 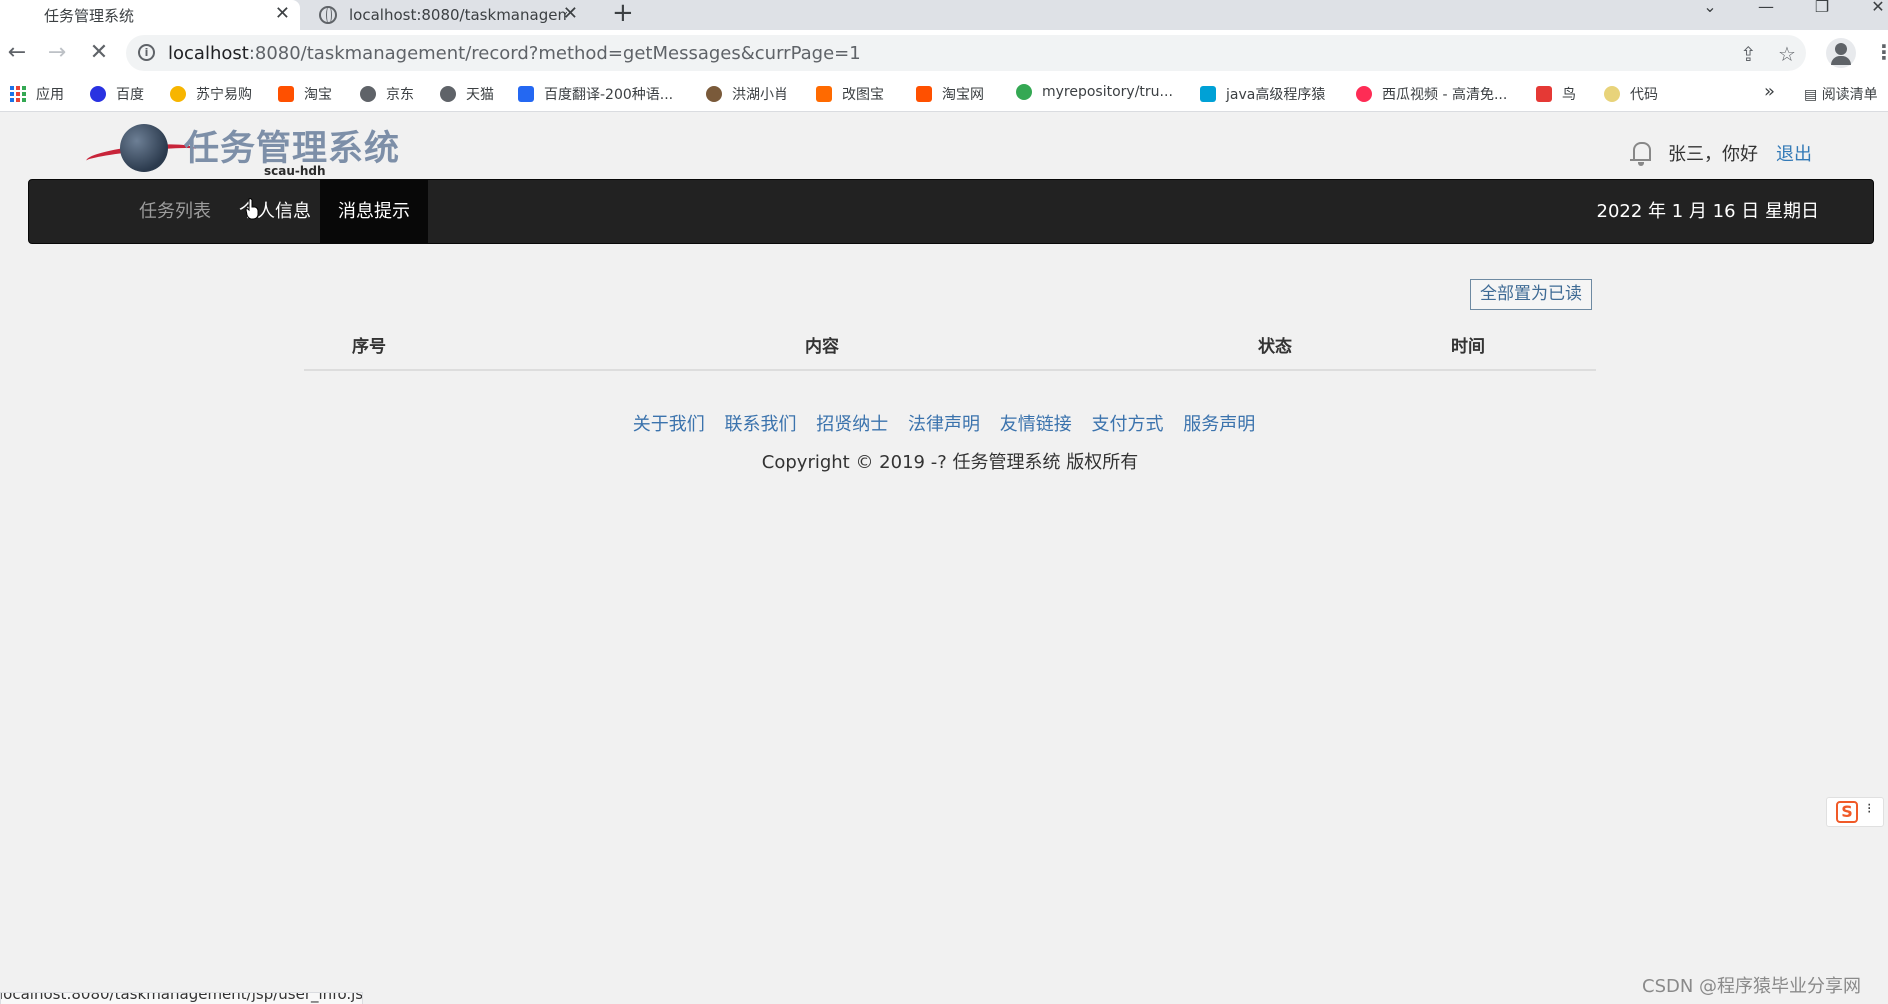 What do you see at coordinates (1881, 52) in the screenshot?
I see `browser-menu-icon: ⋮` at bounding box center [1881, 52].